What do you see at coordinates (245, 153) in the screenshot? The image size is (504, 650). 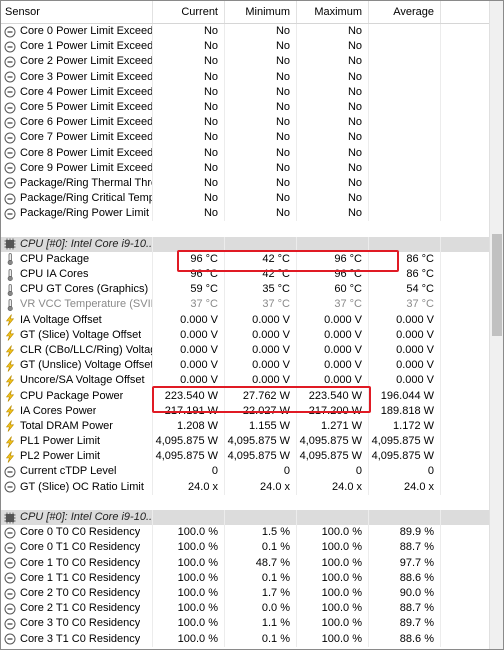 I see `sensor-row-core-8-power-limit-exceeded: Core 8 Power Limit Exceeded No No No` at bounding box center [245, 153].